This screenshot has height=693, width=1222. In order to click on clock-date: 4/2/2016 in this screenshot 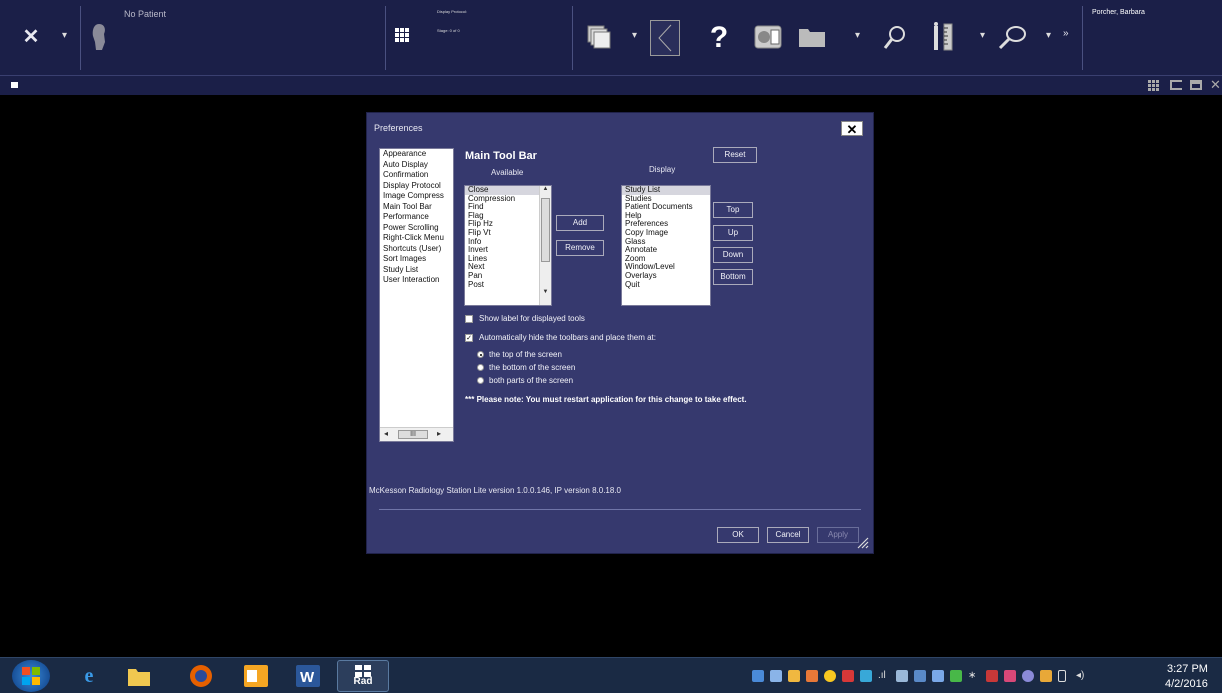, I will do `click(1186, 684)`.